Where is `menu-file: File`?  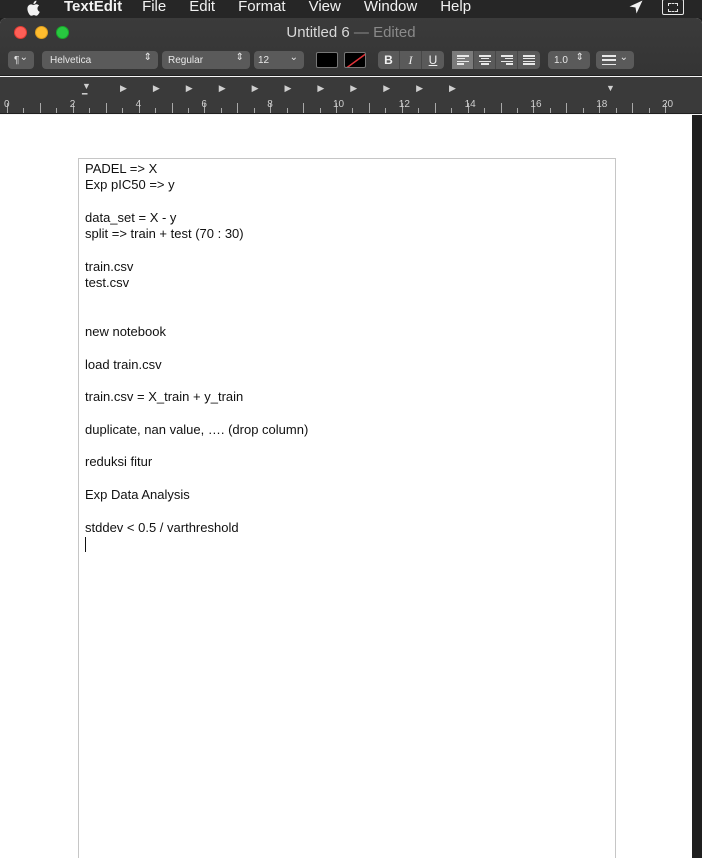 menu-file: File is located at coordinates (154, 7).